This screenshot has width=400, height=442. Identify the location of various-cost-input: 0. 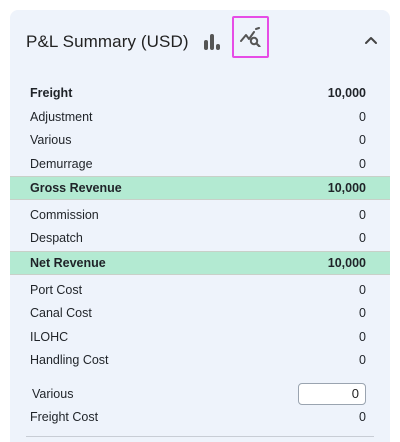
(332, 394).